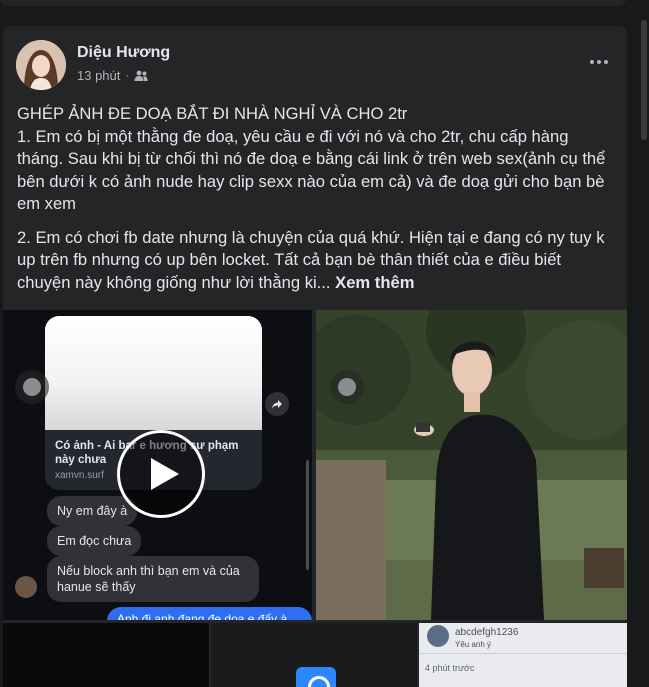 The width and height of the screenshot is (649, 687). I want to click on scrollbar-thumb, so click(644, 80).